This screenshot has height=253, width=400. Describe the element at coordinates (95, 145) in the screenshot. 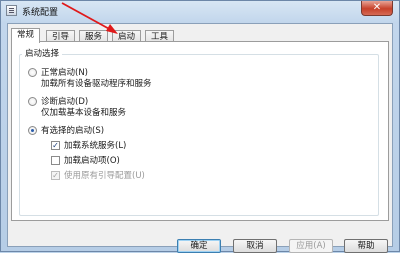

I see `load-system-services-label: 加载系统服务(L)` at that location.